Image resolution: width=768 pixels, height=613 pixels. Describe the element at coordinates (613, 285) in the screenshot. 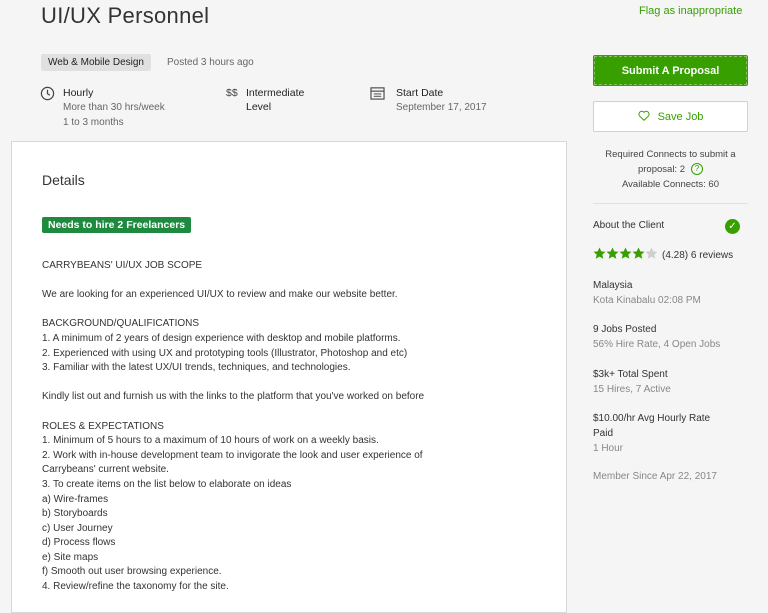

I see `client-country: Malaysia` at that location.